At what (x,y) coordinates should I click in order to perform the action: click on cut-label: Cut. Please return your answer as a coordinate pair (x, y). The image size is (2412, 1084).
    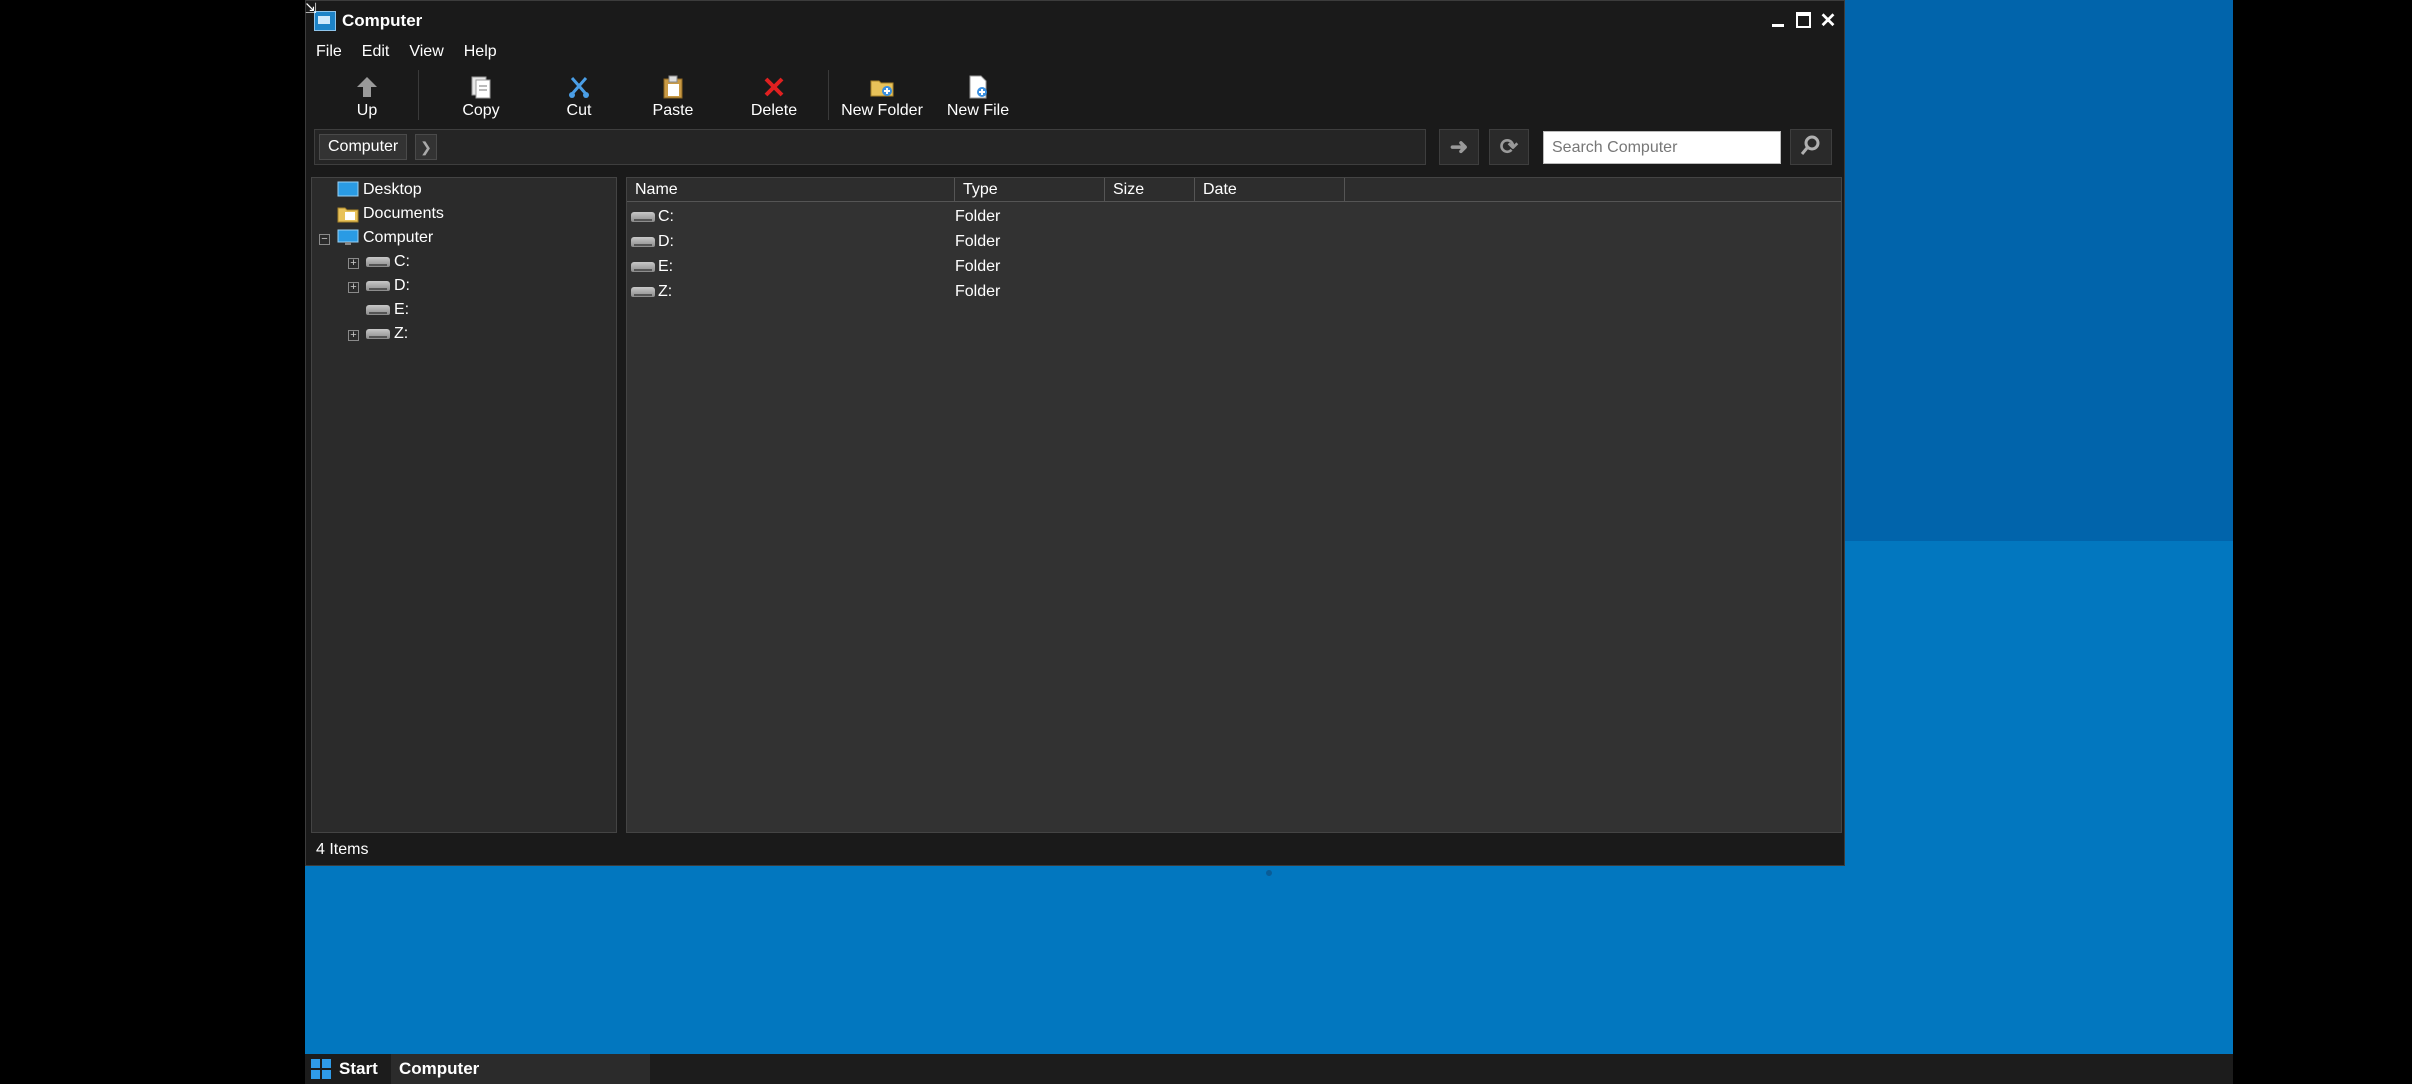
    Looking at the image, I should click on (579, 110).